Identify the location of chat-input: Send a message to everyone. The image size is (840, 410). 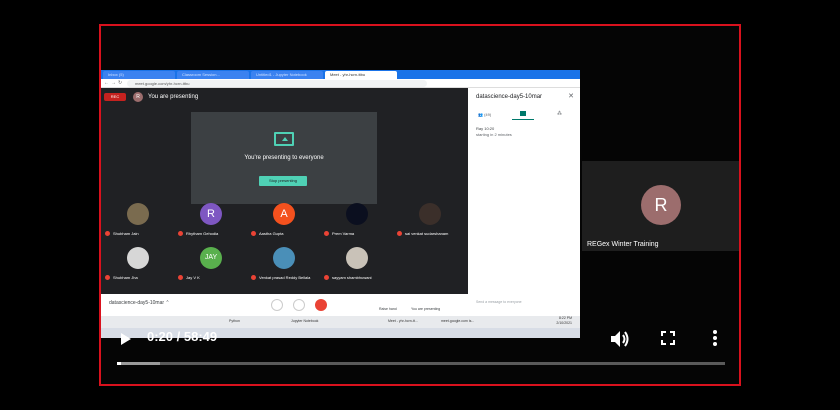
(499, 302).